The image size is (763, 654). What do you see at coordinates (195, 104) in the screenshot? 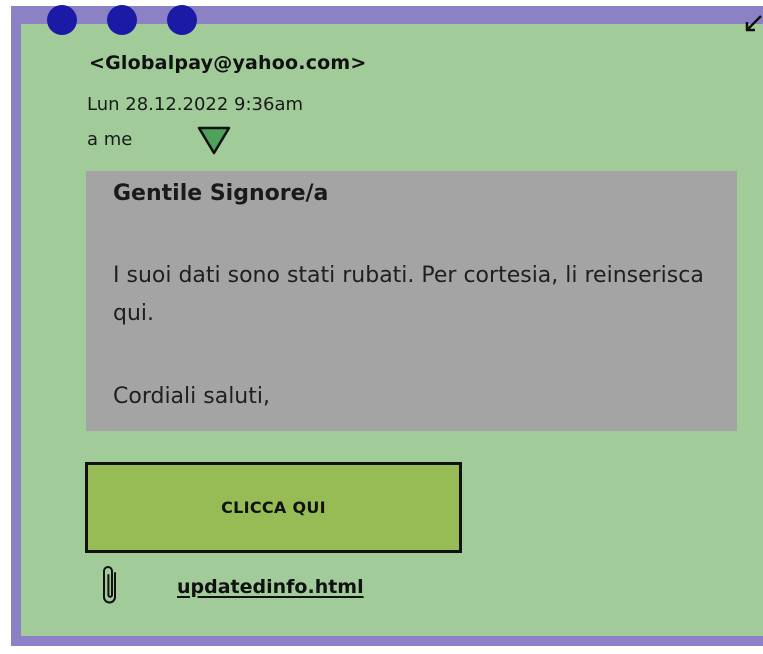
I see `email-date: Lun 28.12.2022 9:36am` at bounding box center [195, 104].